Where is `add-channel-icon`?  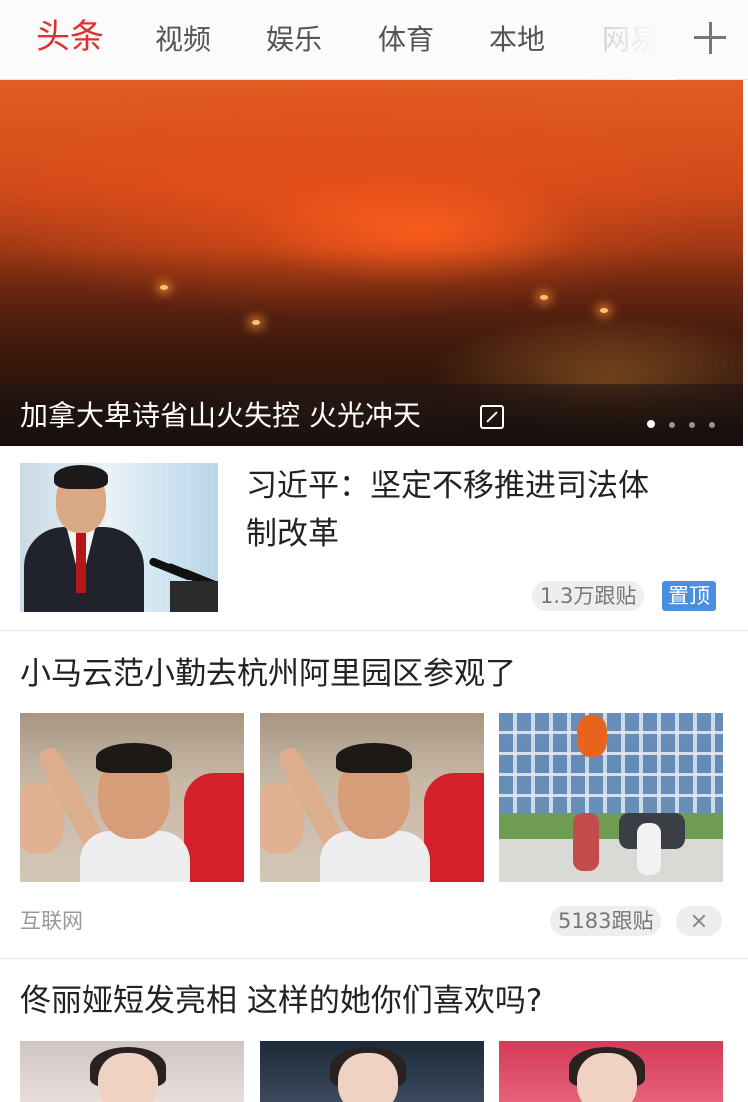
add-channel-icon is located at coordinates (710, 38).